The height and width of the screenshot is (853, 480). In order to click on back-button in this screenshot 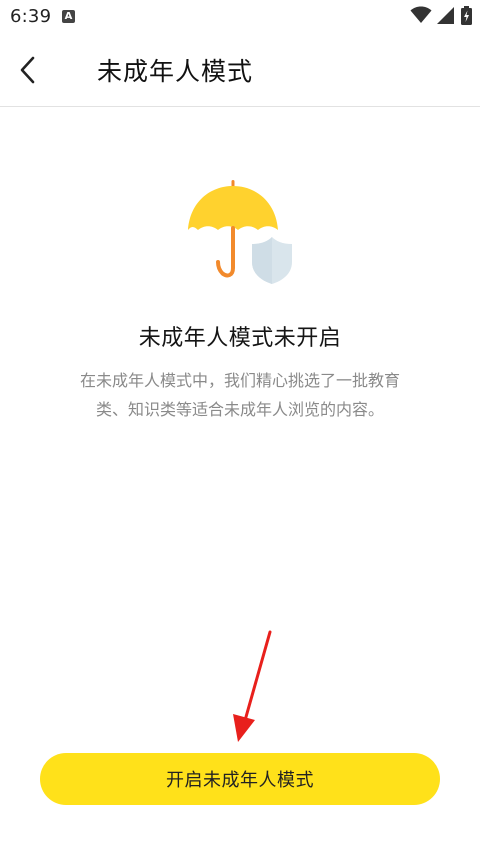, I will do `click(30, 70)`.